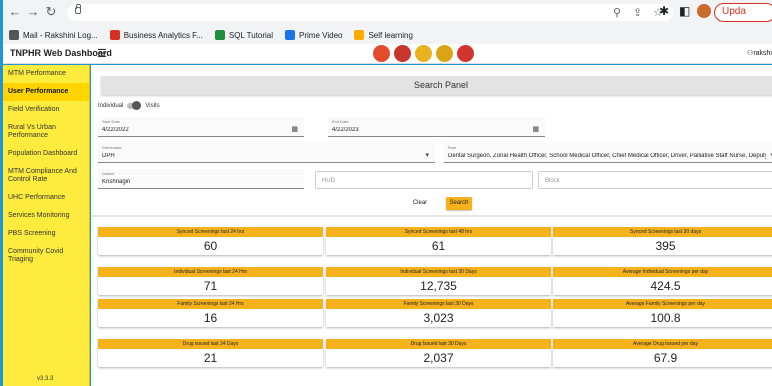 The image size is (772, 386). Describe the element at coordinates (664, 11) in the screenshot. I see `extensions-icon: ✱` at that location.